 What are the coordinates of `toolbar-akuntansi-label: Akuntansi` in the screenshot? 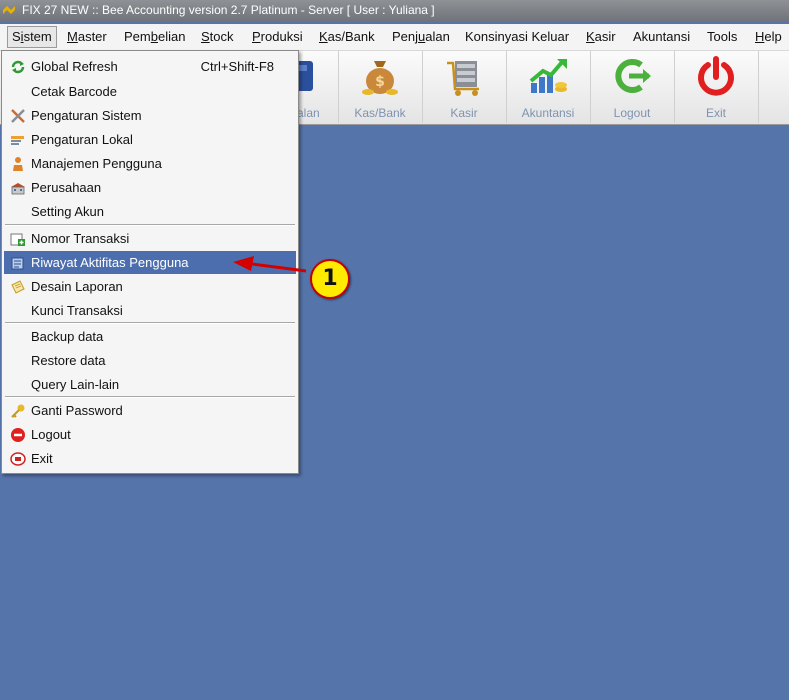 It's located at (548, 113).